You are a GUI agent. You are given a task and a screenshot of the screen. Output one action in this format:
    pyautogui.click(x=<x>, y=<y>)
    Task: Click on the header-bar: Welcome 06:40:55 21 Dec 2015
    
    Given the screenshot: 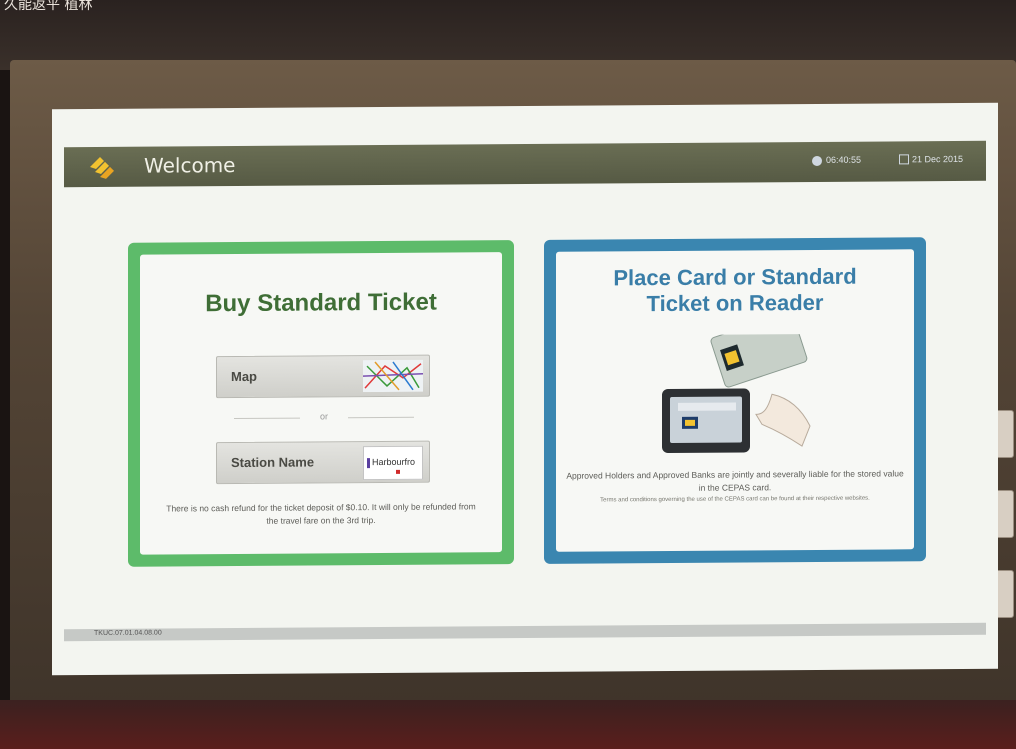 What is the action you would take?
    pyautogui.click(x=525, y=164)
    